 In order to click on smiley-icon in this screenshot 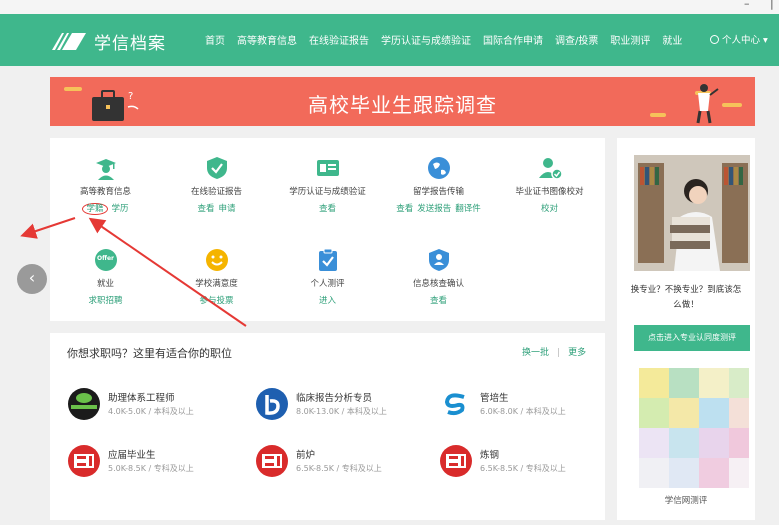, I will do `click(217, 260)`.